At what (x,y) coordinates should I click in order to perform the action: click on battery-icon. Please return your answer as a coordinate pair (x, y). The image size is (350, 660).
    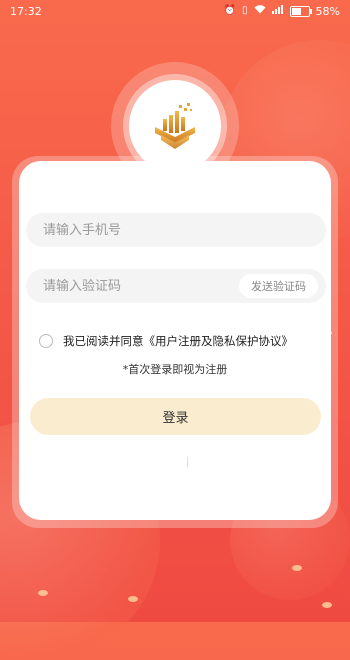
    Looking at the image, I should click on (300, 11).